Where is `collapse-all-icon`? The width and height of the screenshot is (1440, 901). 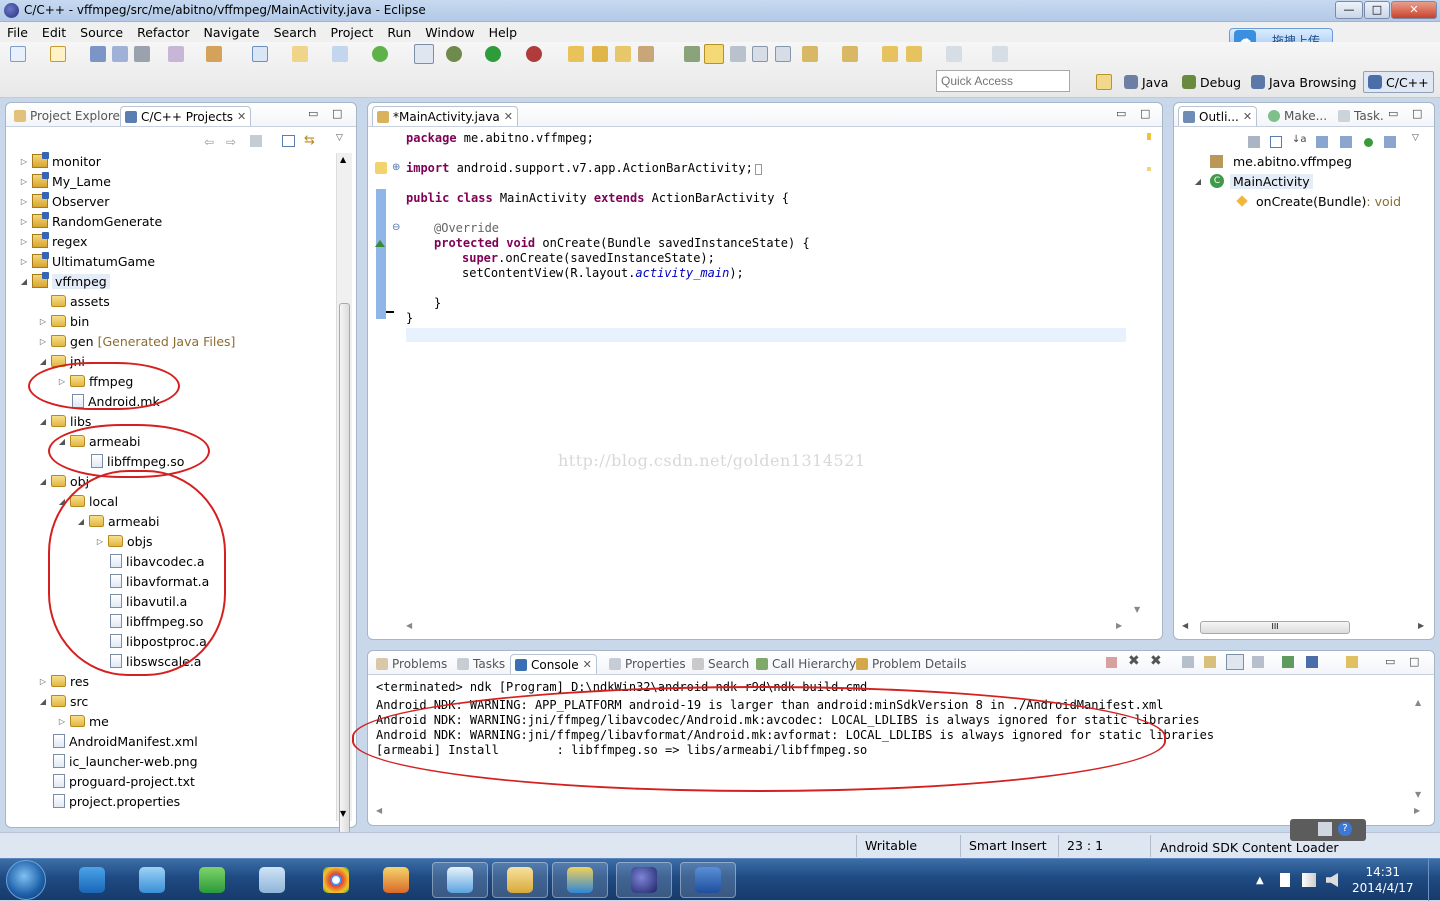 collapse-all-icon is located at coordinates (288, 141).